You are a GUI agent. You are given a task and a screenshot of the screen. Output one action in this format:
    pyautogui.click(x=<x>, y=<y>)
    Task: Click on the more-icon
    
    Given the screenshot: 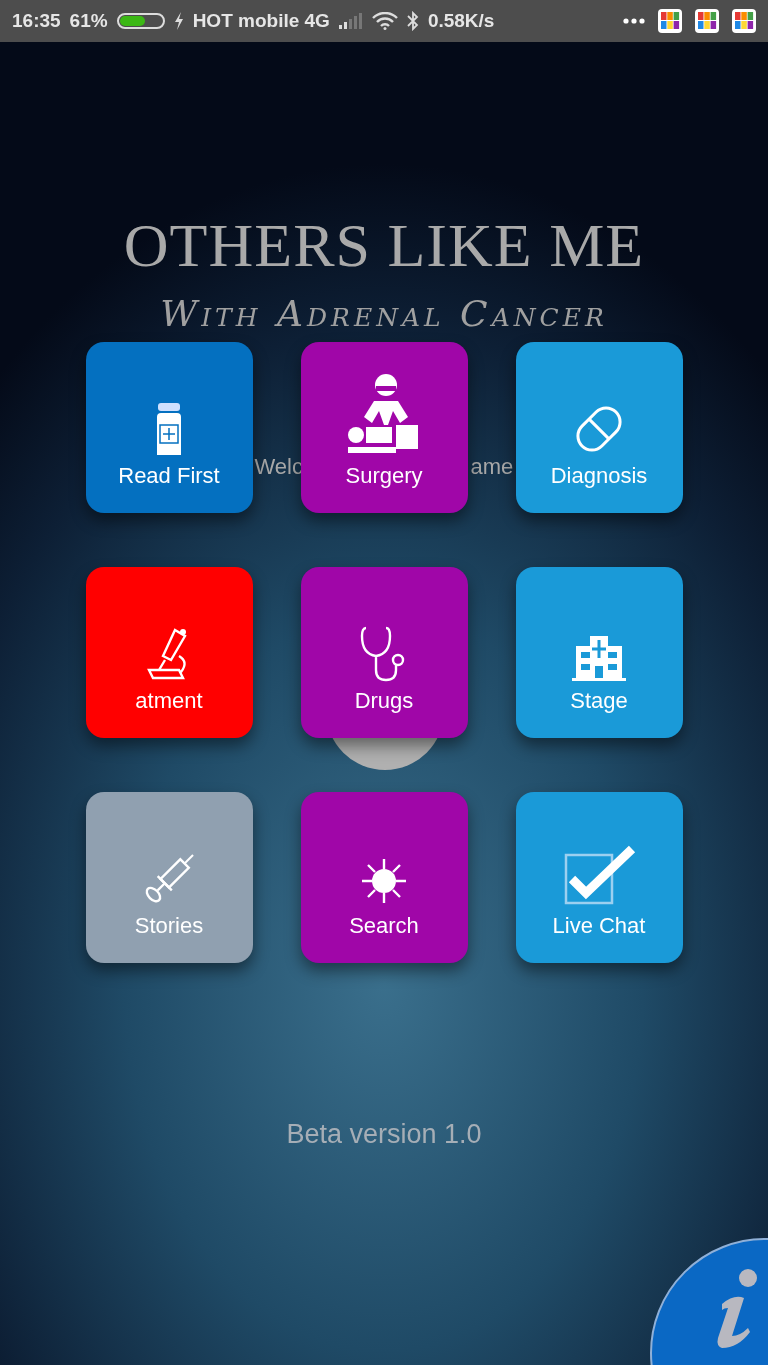 What is the action you would take?
    pyautogui.click(x=634, y=21)
    